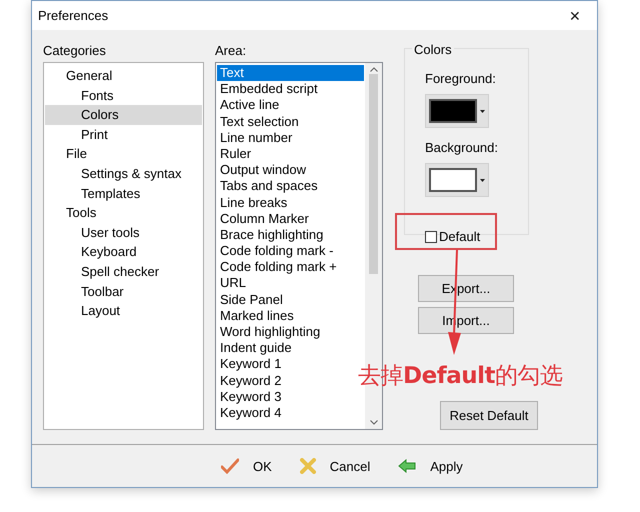  I want to click on list-item: Ruler, so click(290, 154).